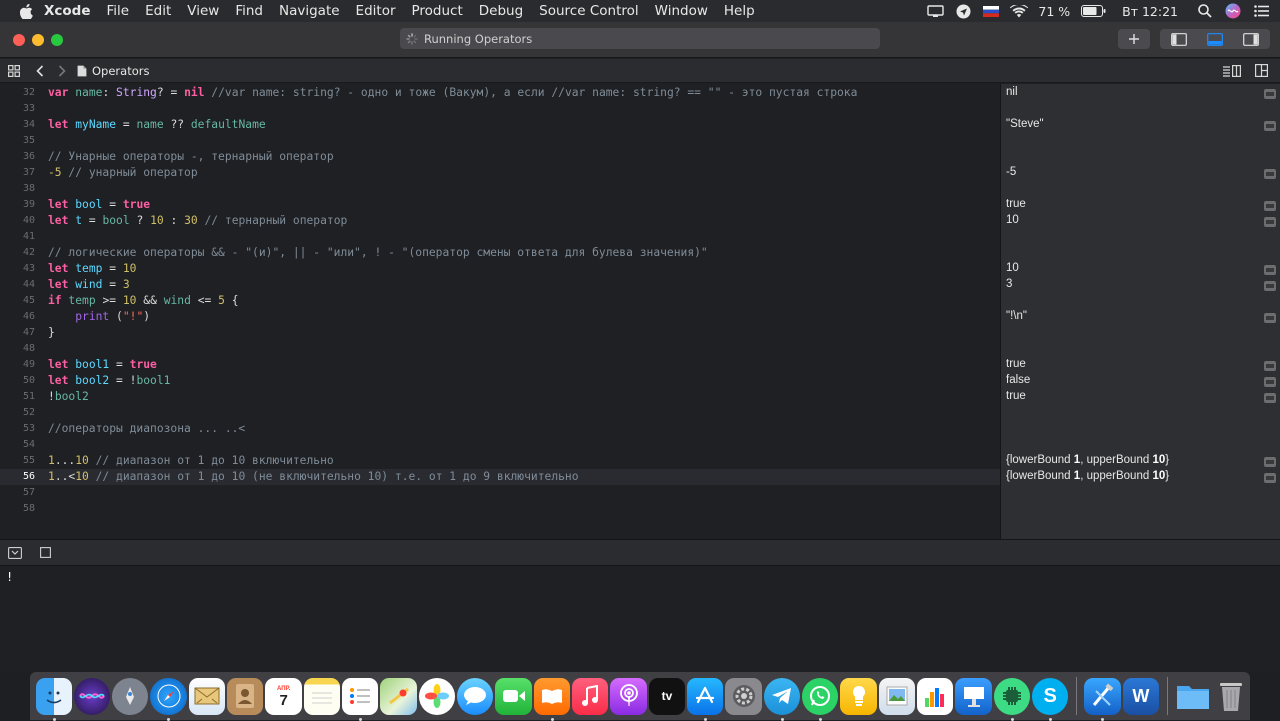 This screenshot has height=721, width=1280. I want to click on close-window-button, so click(19, 40).